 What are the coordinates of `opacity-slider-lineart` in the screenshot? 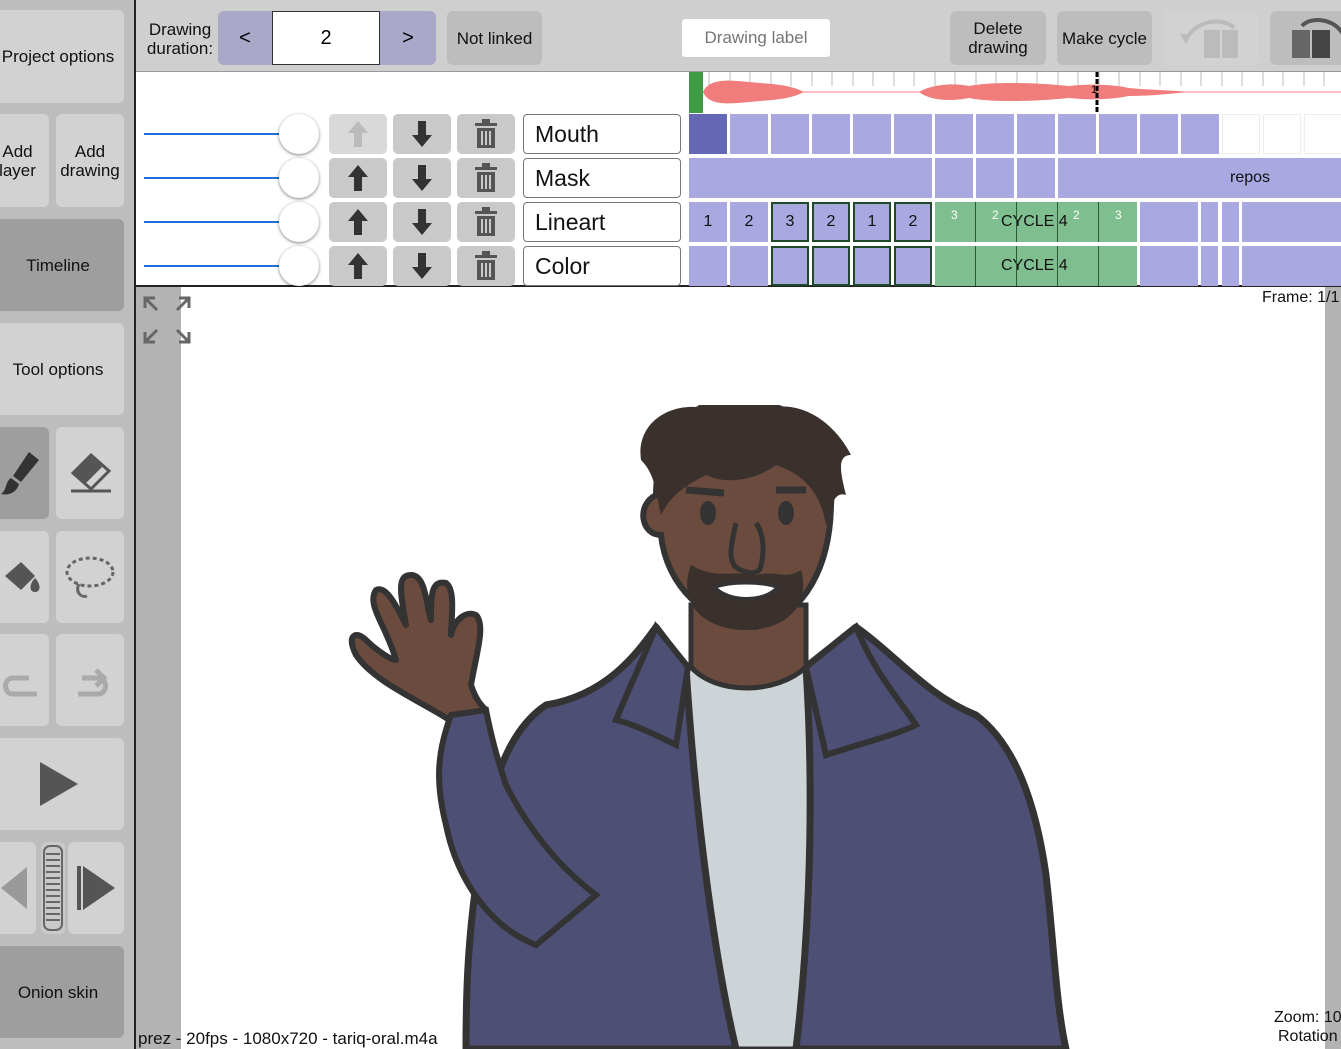 It's located at (214, 222).